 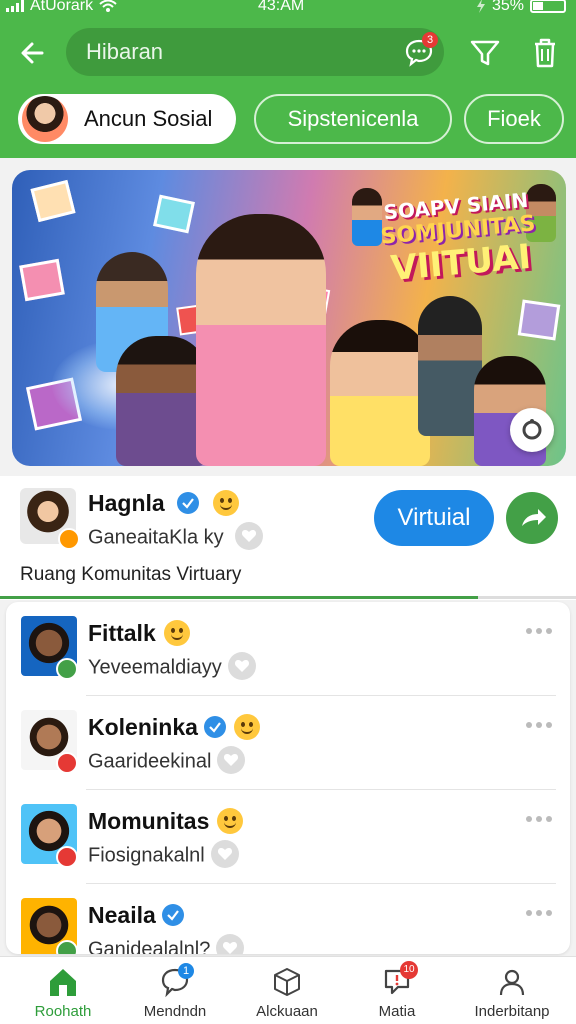 What do you see at coordinates (485, 53) in the screenshot?
I see `filter-icon` at bounding box center [485, 53].